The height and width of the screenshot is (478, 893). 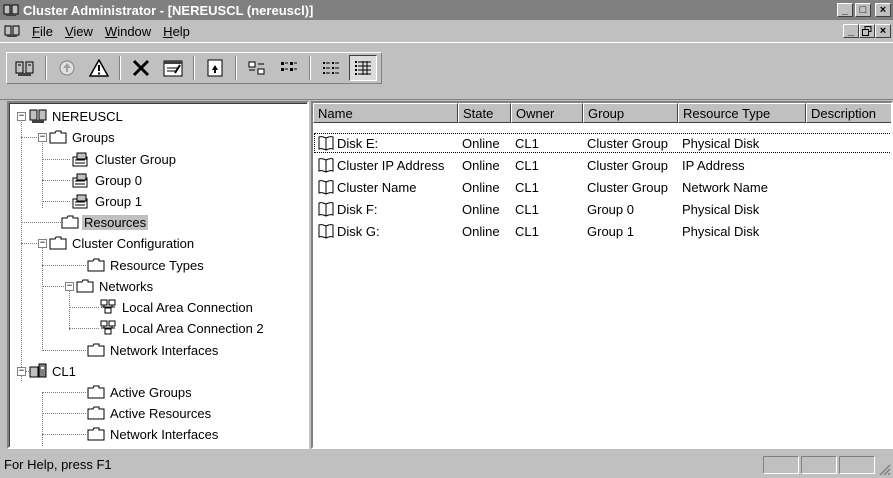 What do you see at coordinates (627, 187) in the screenshot?
I see `cell-group: Cluster Group` at bounding box center [627, 187].